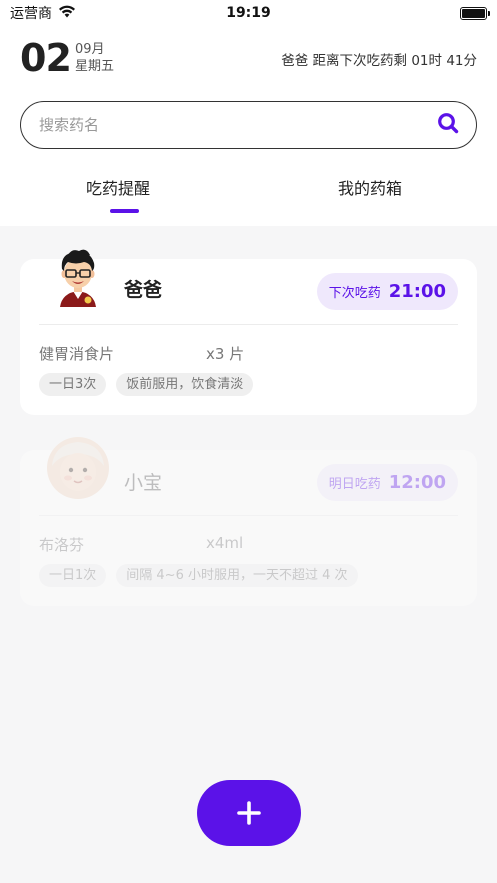 This screenshot has height=883, width=497. Describe the element at coordinates (90, 49) in the screenshot. I see `month-label: 09月` at that location.